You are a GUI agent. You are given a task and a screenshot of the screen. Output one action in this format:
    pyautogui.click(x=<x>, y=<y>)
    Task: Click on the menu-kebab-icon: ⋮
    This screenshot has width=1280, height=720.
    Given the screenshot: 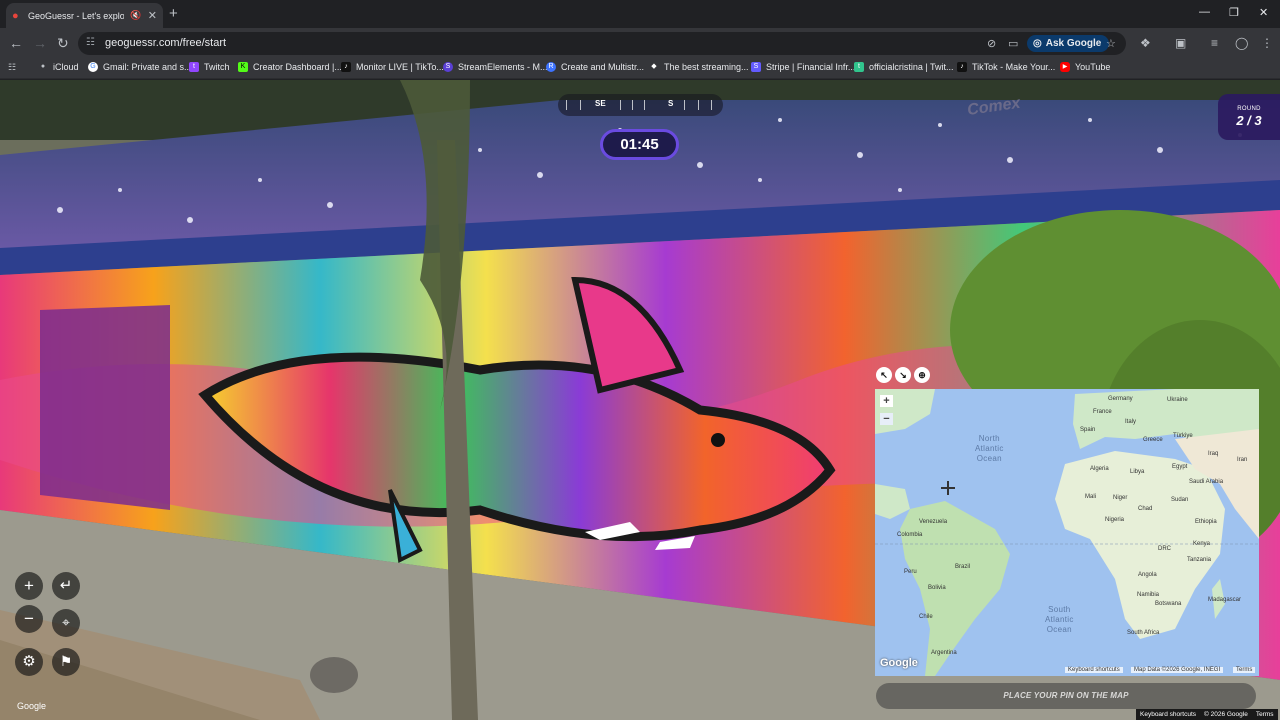 What is the action you would take?
    pyautogui.click(x=1267, y=43)
    